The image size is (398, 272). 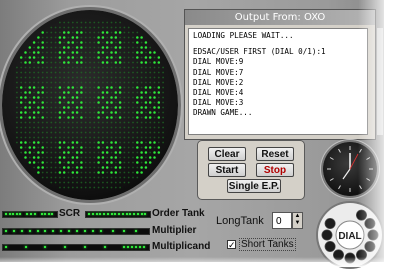 What do you see at coordinates (174, 230) in the screenshot?
I see `multiplier-label: Multiplier` at bounding box center [174, 230].